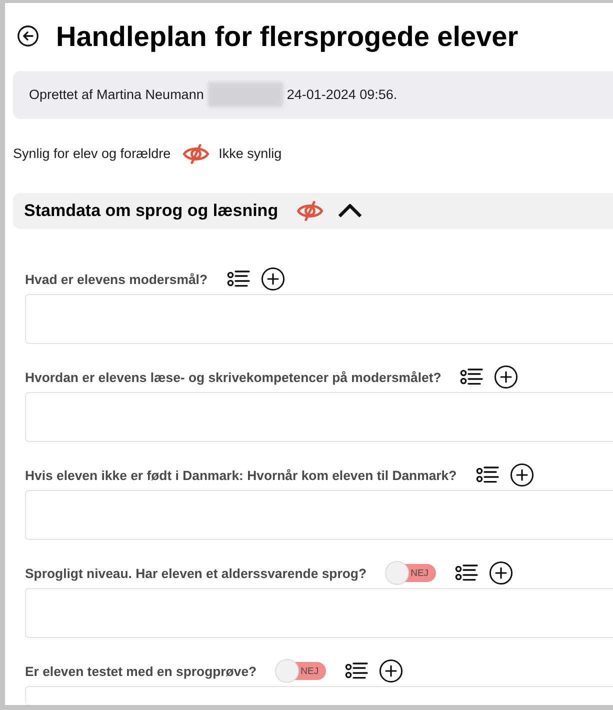 The image size is (613, 710). What do you see at coordinates (287, 37) in the screenshot?
I see `page-title: Handleplan for flersprogede elever` at bounding box center [287, 37].